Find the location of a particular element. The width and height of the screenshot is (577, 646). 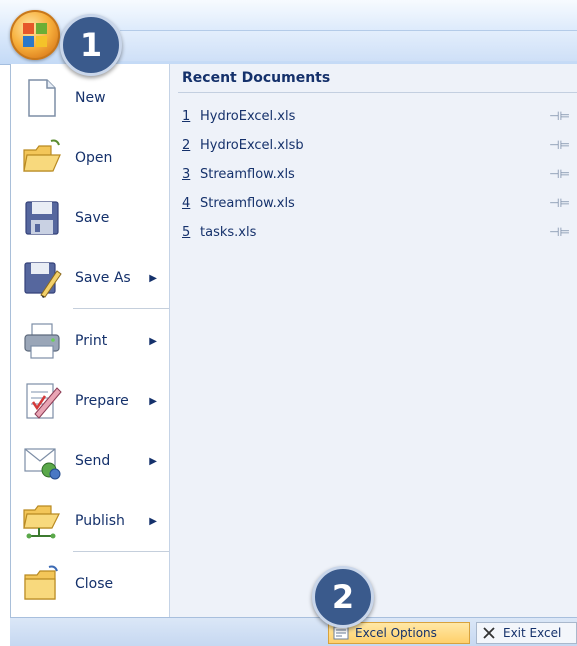

recent-document-item: 5 tasks.xls ⊣⊨ is located at coordinates (379, 232).